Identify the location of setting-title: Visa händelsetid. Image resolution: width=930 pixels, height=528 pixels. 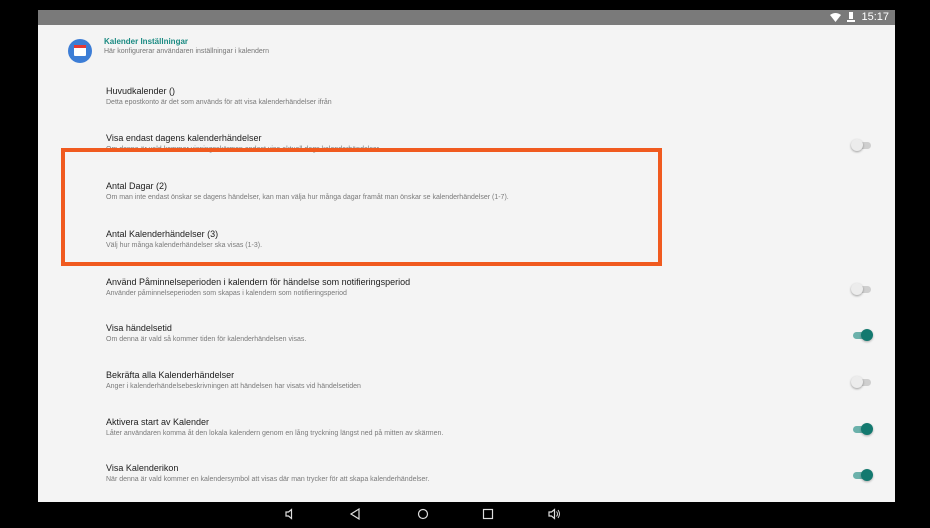
(139, 328).